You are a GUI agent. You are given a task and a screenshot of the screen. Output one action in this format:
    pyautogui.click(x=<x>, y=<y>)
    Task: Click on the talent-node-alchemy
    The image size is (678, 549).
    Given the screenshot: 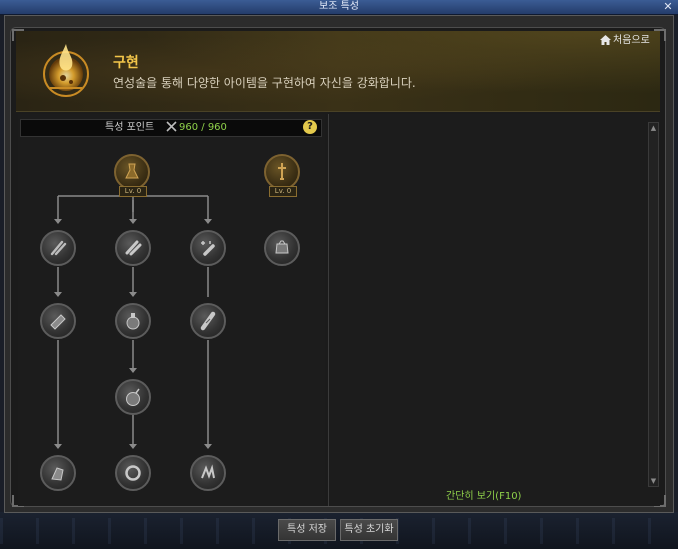 What is the action you would take?
    pyautogui.click(x=132, y=172)
    